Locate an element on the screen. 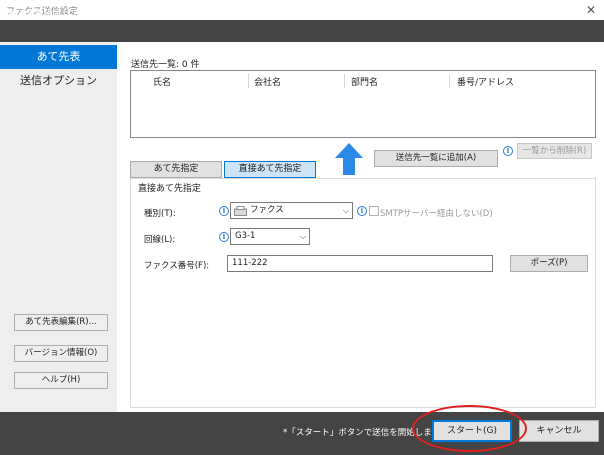 This screenshot has height=455, width=604. smtp-checkbox is located at coordinates (374, 211).